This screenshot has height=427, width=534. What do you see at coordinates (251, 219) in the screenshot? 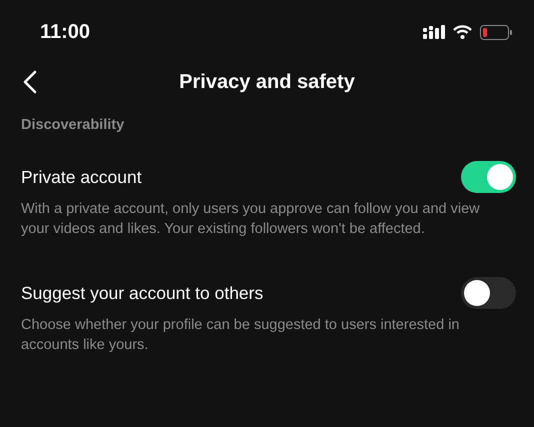
I see `setting-description: With a private account, only users you approve can follow you and view your videos and likes. Your existing followers won't be affected.` at bounding box center [251, 219].